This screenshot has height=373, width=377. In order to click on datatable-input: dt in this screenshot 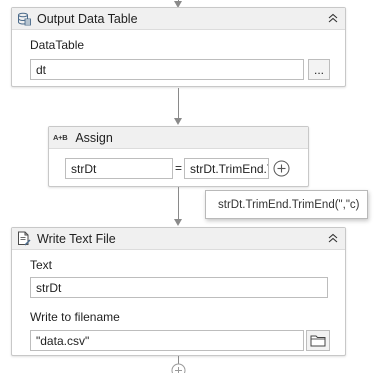, I will do `click(167, 69)`.